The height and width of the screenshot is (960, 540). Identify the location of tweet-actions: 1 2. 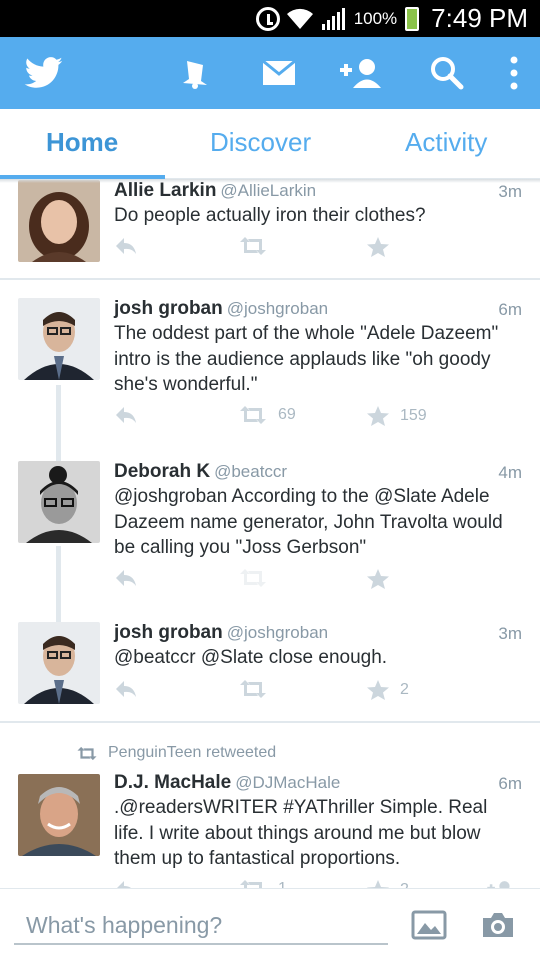
(314, 883).